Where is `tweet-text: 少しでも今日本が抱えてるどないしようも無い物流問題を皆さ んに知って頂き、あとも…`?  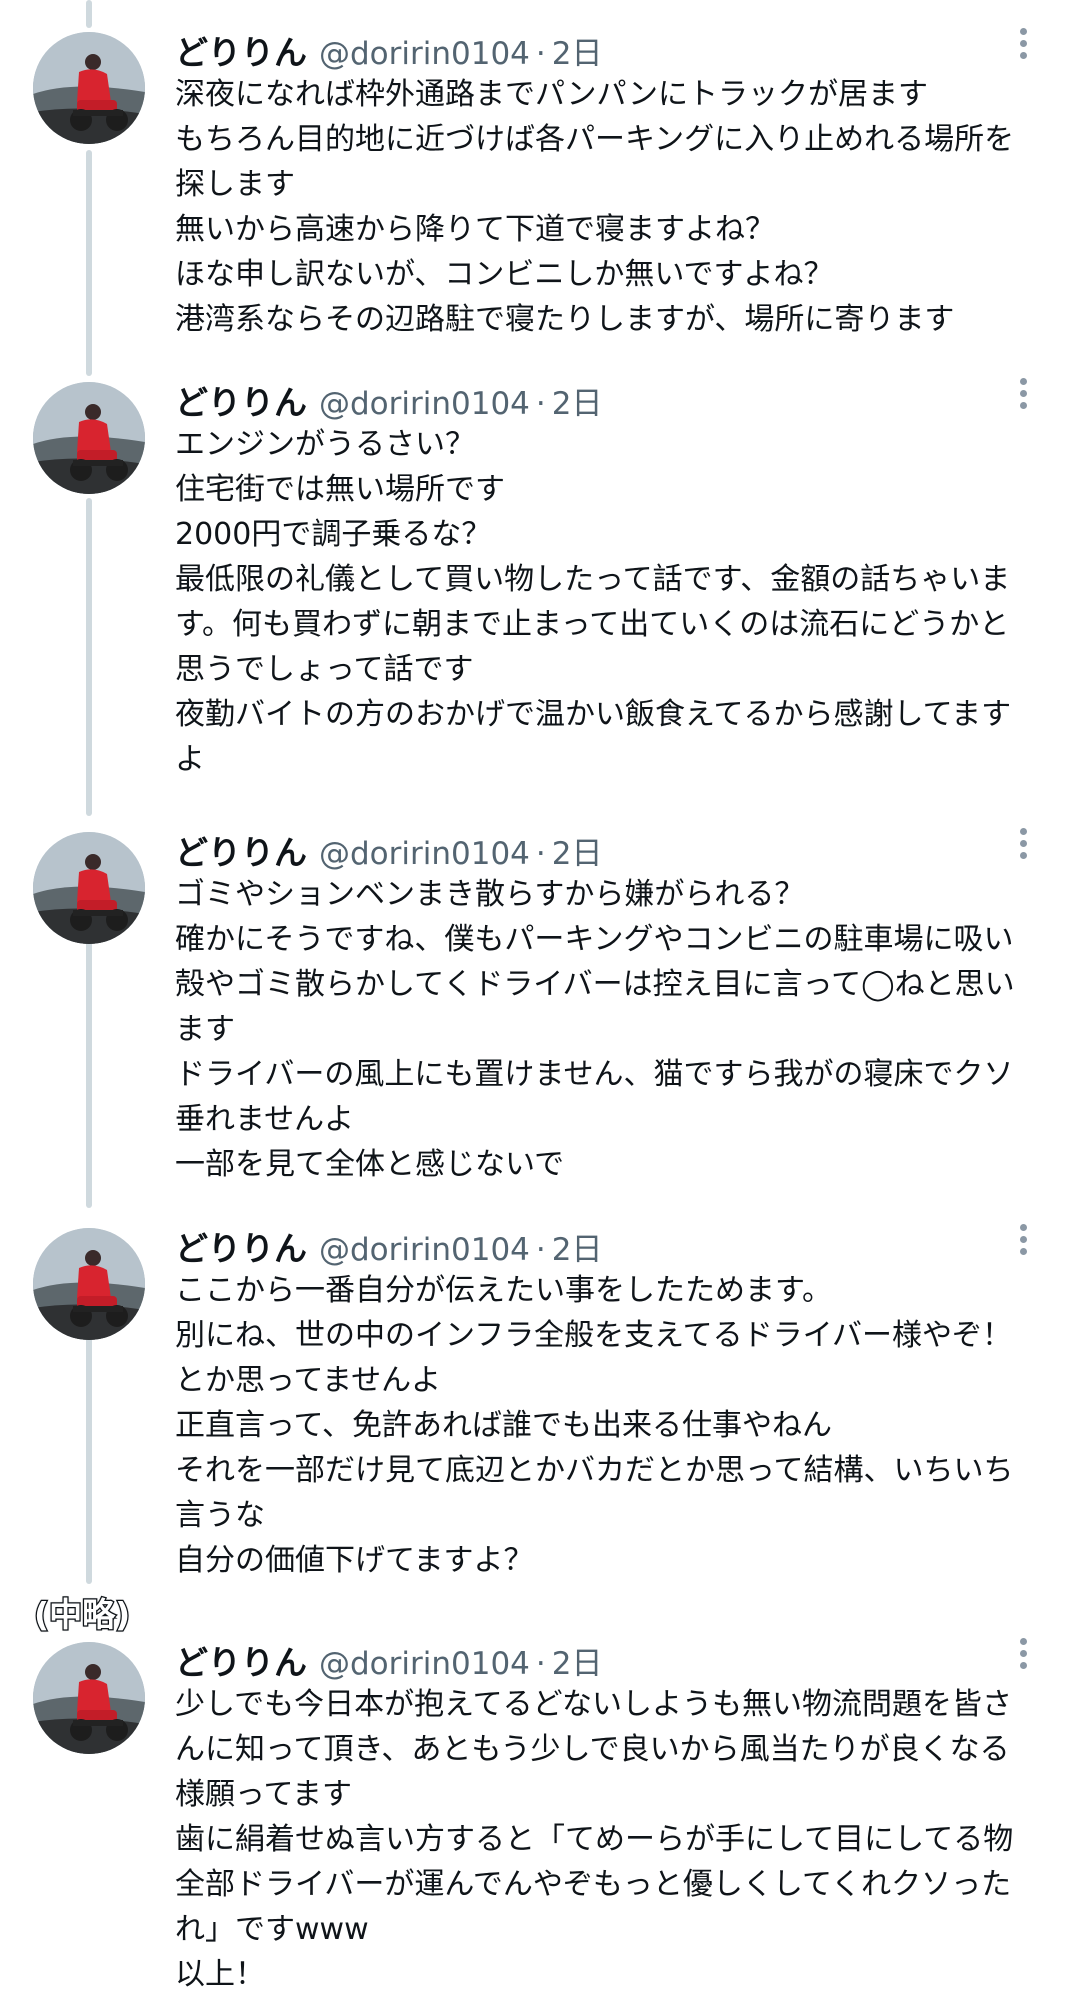
tweet-text: 少しでも今日本が抱えてるどないしようも無い物流問題を皆さ んに知って頂き、あとも… is located at coordinates (615, 1839).